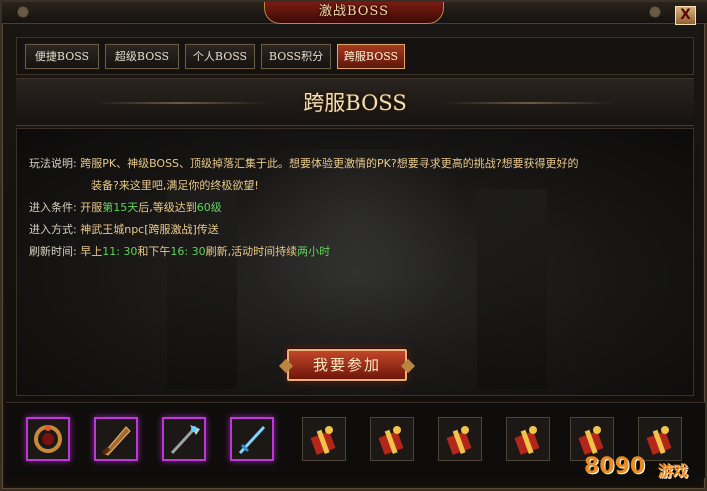 Image resolution: width=707 pixels, height=491 pixels. I want to click on gameplay-row-cont: 装备?来这里吧,满足你的终极欲望!, so click(354, 186).